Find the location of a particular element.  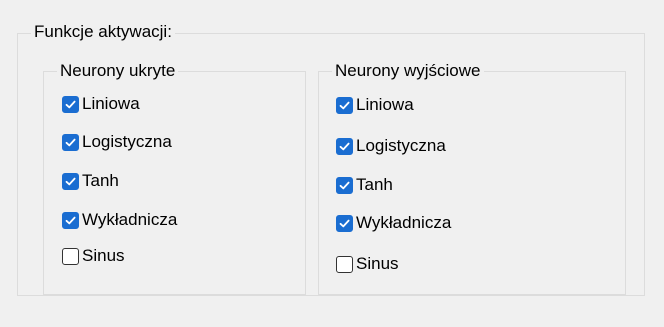

hidden-checkbox-sinus: Sinus is located at coordinates (93, 256).